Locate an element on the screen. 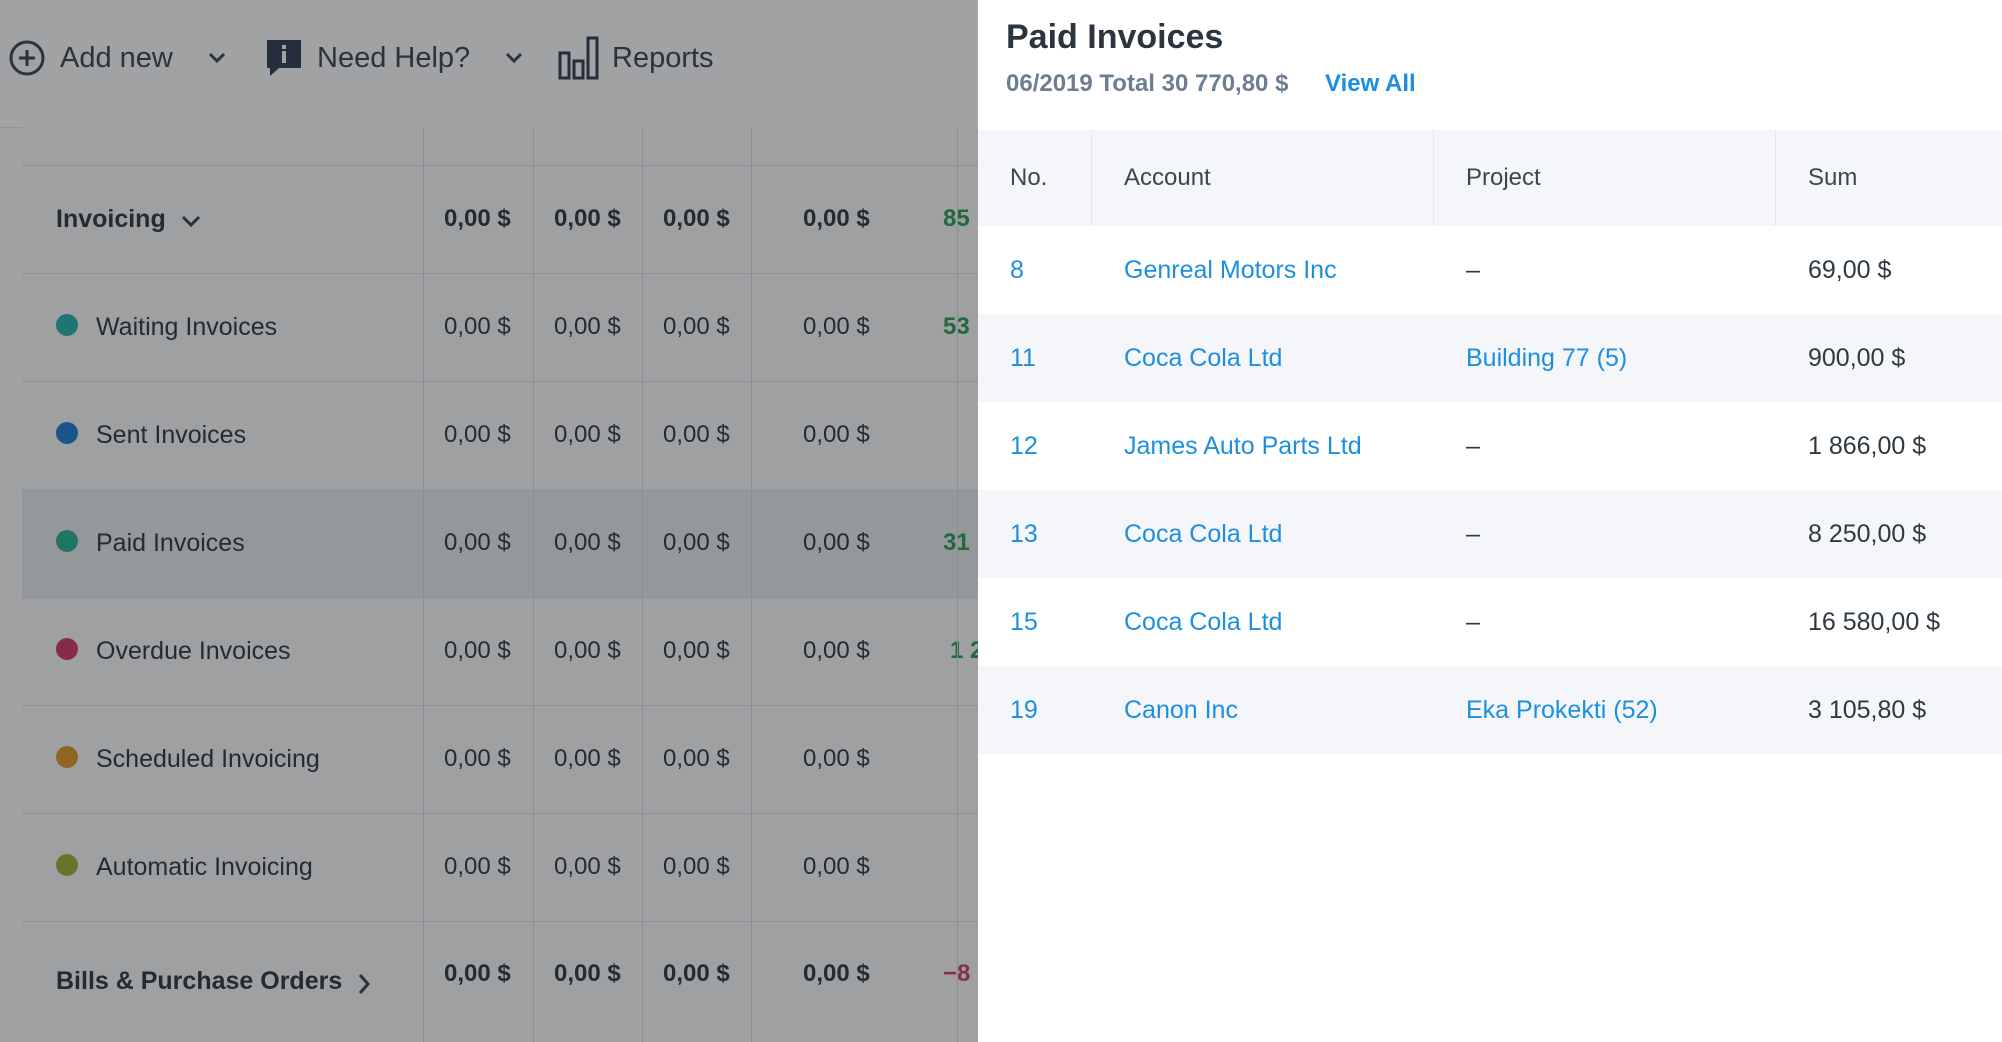  sum-cell: 1 866,00 $ is located at coordinates (1867, 445).